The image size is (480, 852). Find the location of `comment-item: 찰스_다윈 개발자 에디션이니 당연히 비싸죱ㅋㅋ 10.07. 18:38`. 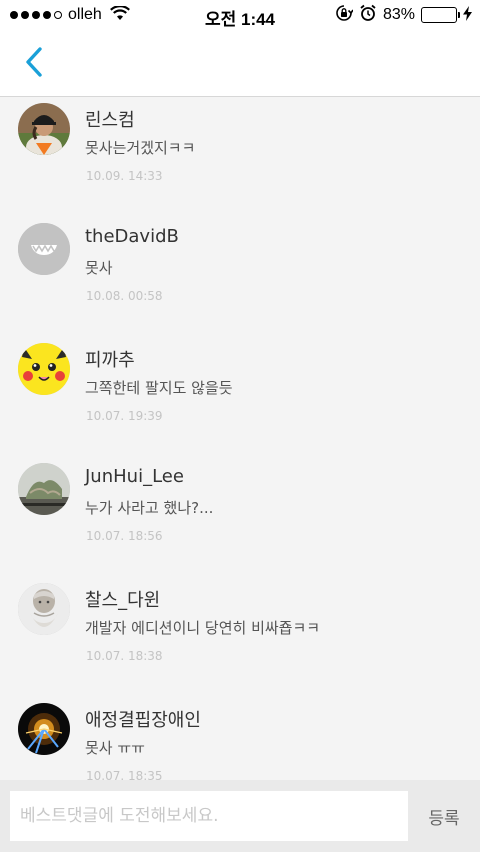

comment-item: 찰스_다윈 개발자 에디션이니 당연히 비싸죱ㅋㅋ 10.07. 18:38 is located at coordinates (240, 637).